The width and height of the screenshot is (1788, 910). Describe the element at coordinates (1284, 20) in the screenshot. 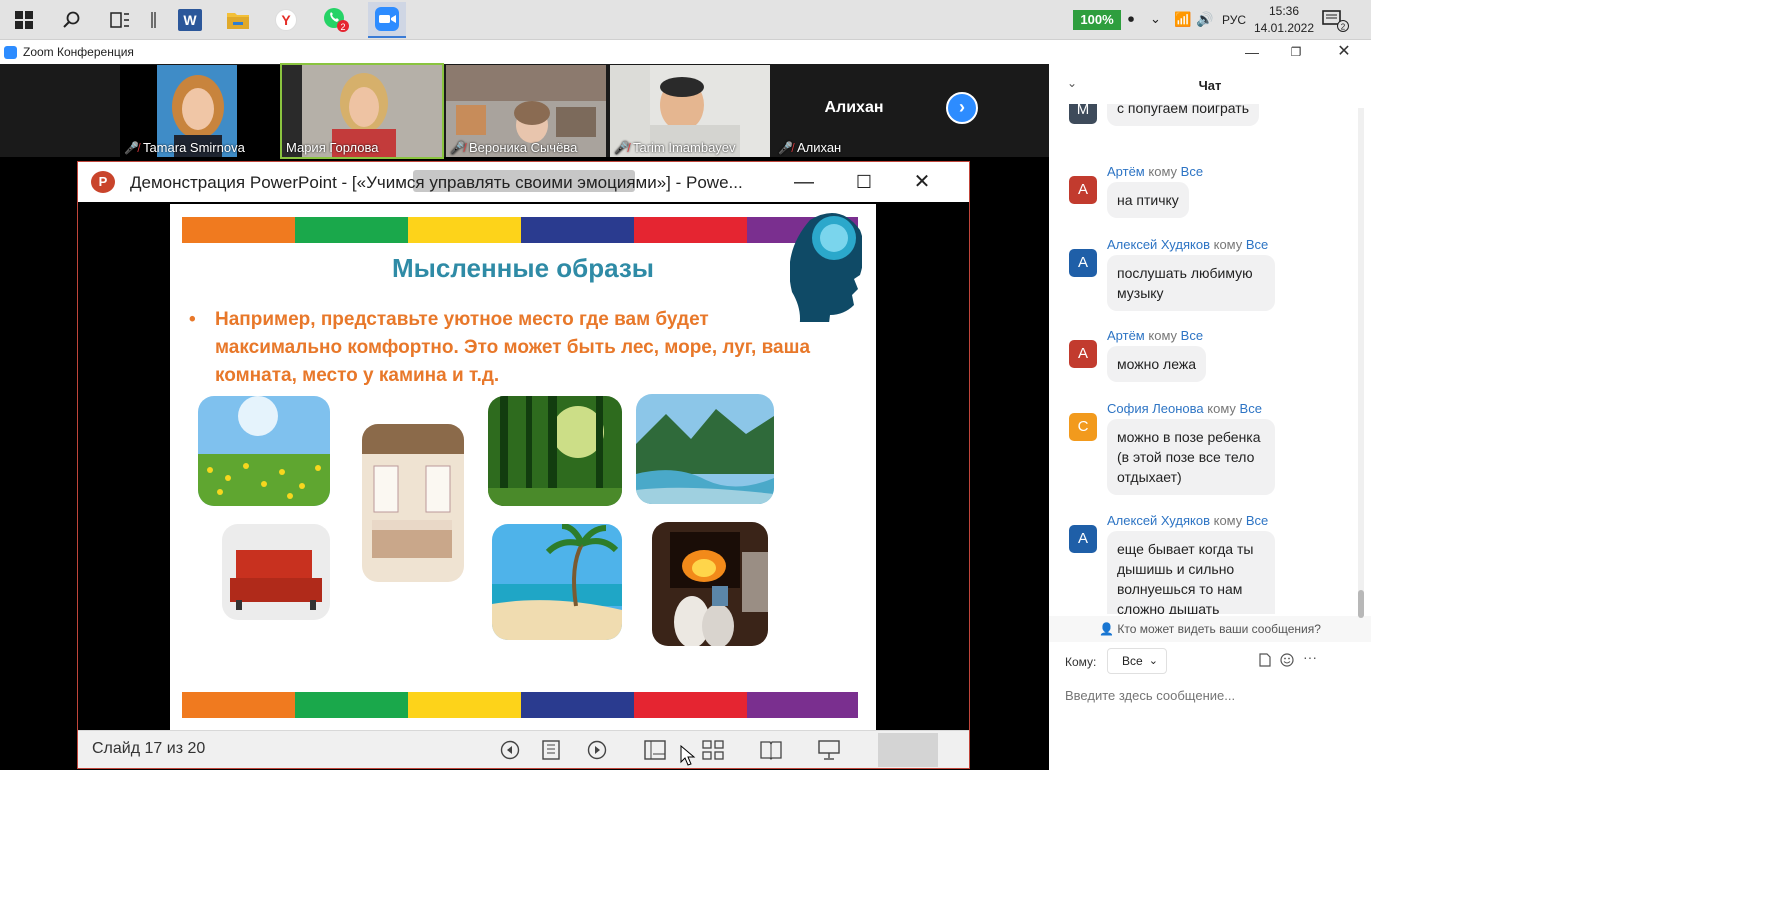

I see `clock: 15:36 14.01.2022` at that location.